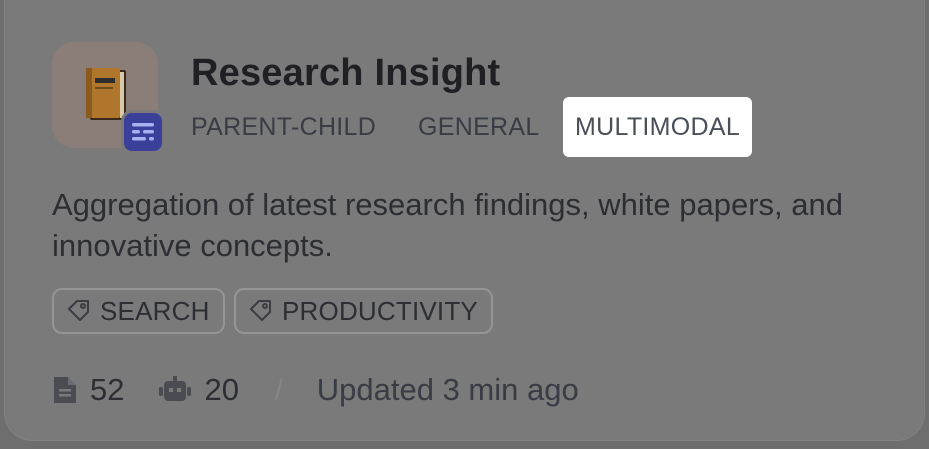 The image size is (929, 449). Describe the element at coordinates (88, 390) in the screenshot. I see `document-count: 52` at that location.